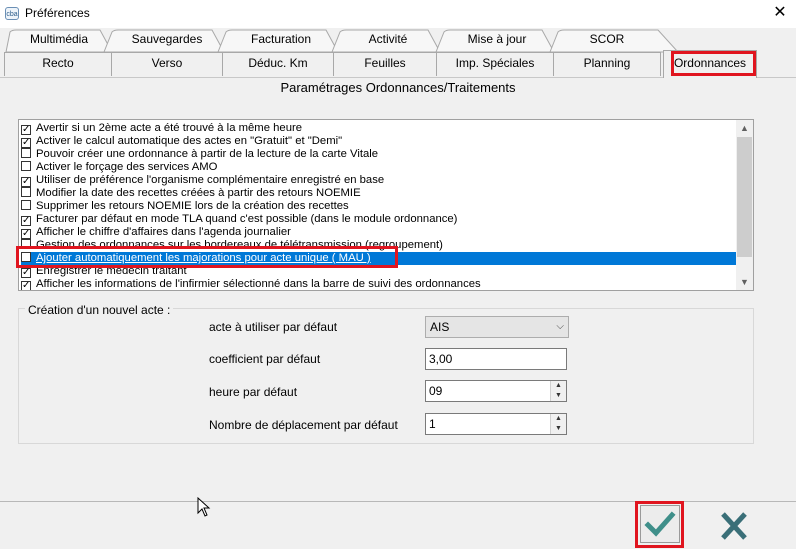 Image resolution: width=796 pixels, height=549 pixels. What do you see at coordinates (495, 64) in the screenshot?
I see `tab-imp-speciales: Imp. Spéciales` at bounding box center [495, 64].